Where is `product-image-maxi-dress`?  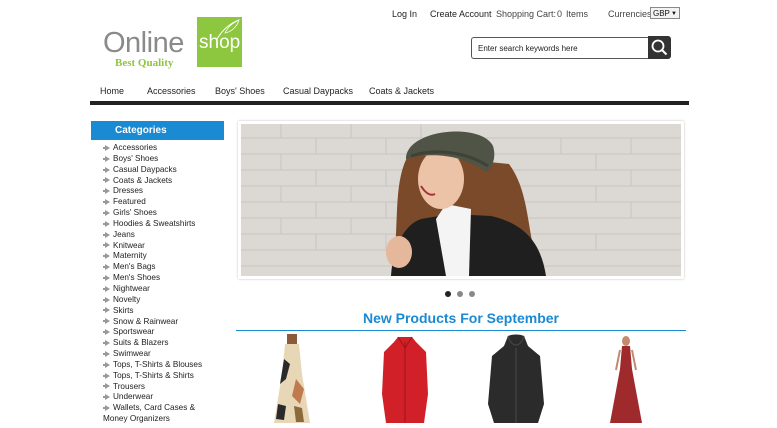 product-image-maxi-dress is located at coordinates (626, 381).